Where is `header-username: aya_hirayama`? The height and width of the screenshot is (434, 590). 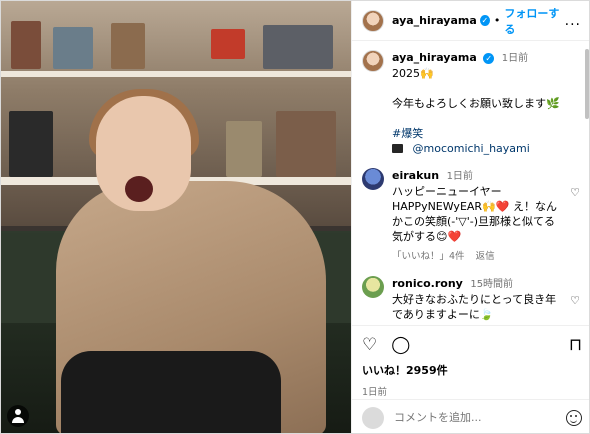
header-username: aya_hirayama is located at coordinates (434, 20).